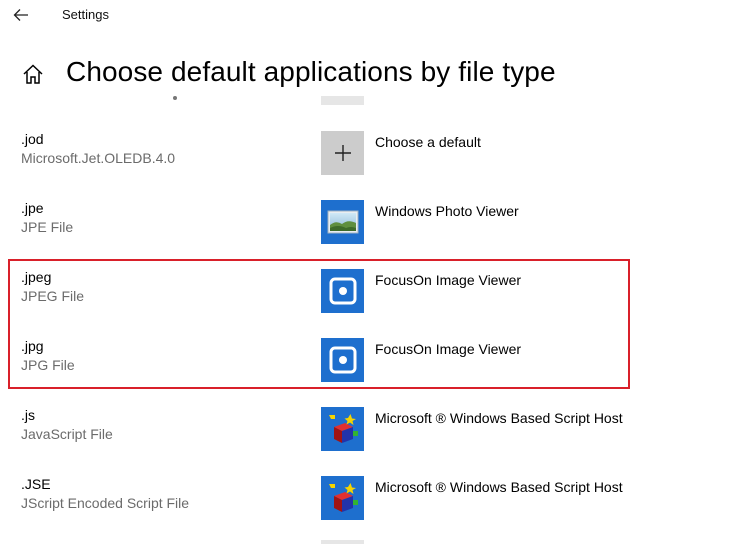 This screenshot has height=544, width=750. I want to click on back-button, so click(21, 15).